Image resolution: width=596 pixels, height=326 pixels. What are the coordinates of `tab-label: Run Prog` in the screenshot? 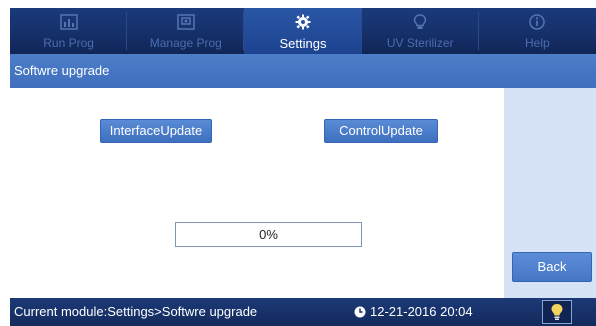 It's located at (68, 43).